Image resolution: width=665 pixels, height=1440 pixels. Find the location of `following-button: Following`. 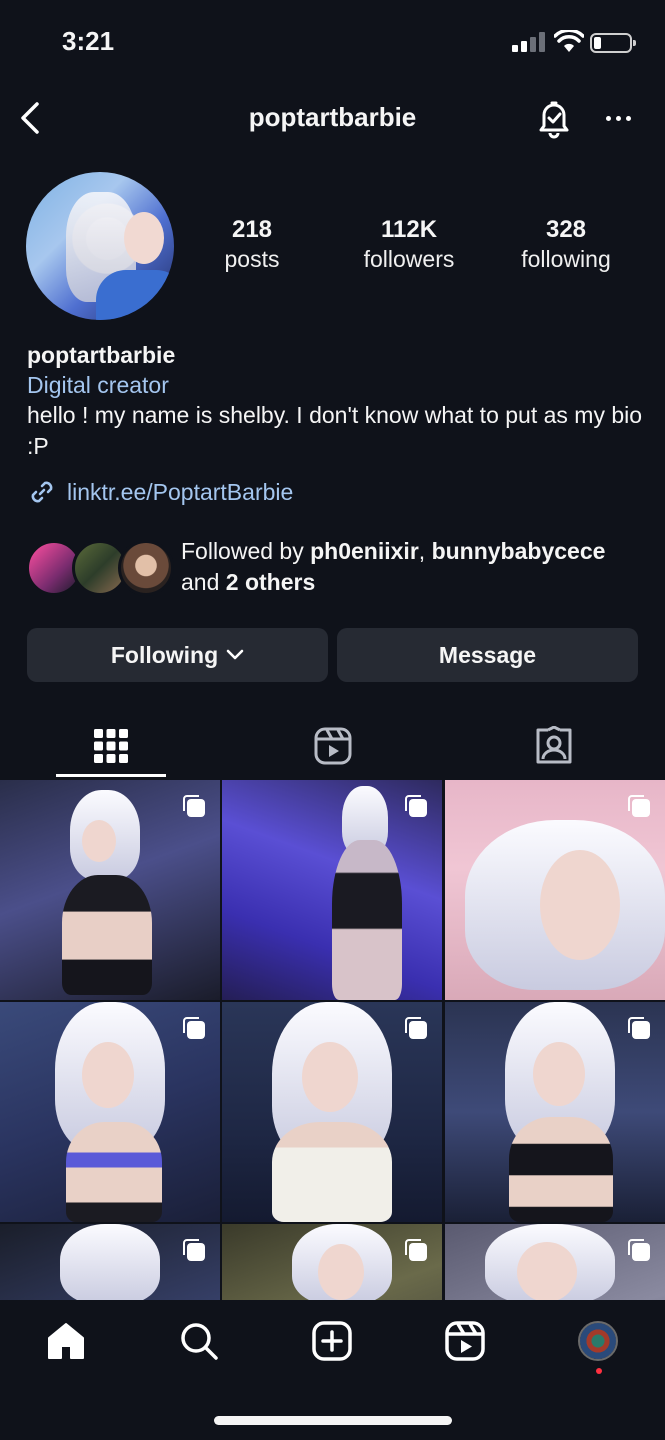

following-button: Following is located at coordinates (177, 655).